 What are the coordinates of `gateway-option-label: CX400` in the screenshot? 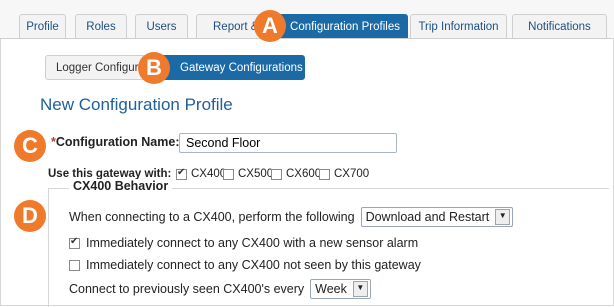 It's located at (209, 174).